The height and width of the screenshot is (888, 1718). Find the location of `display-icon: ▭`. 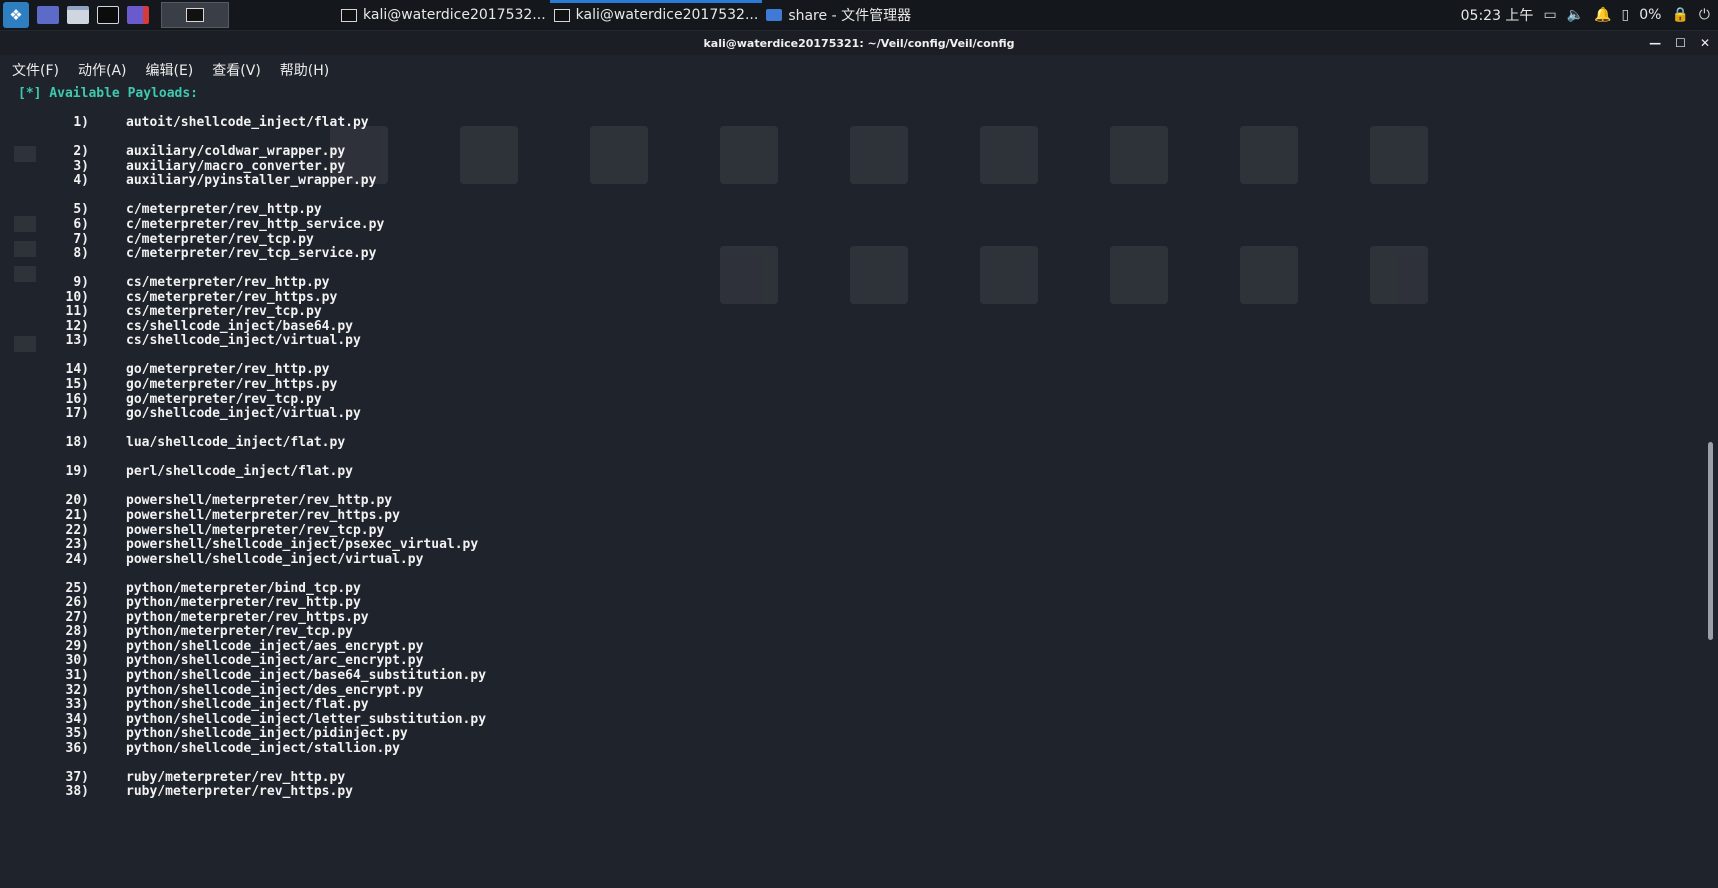

display-icon: ▭ is located at coordinates (1549, 15).